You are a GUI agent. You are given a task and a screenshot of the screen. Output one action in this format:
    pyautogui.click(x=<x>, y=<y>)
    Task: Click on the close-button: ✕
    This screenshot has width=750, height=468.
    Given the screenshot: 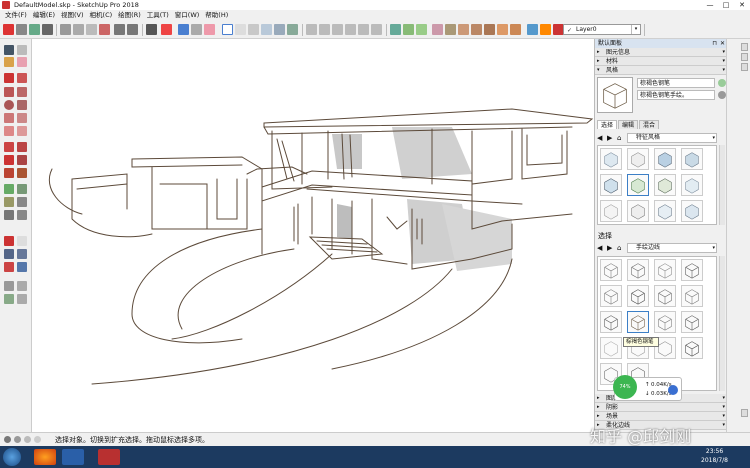 What is the action you would take?
    pyautogui.click(x=742, y=5)
    